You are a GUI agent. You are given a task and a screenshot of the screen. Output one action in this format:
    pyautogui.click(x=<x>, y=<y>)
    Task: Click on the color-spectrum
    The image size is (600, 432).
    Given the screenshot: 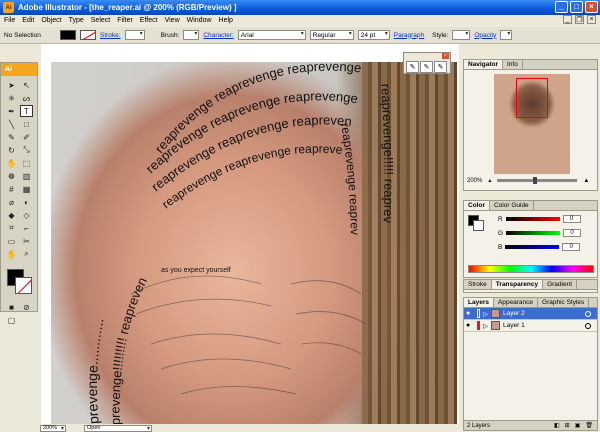 What is the action you would take?
    pyautogui.click(x=531, y=269)
    